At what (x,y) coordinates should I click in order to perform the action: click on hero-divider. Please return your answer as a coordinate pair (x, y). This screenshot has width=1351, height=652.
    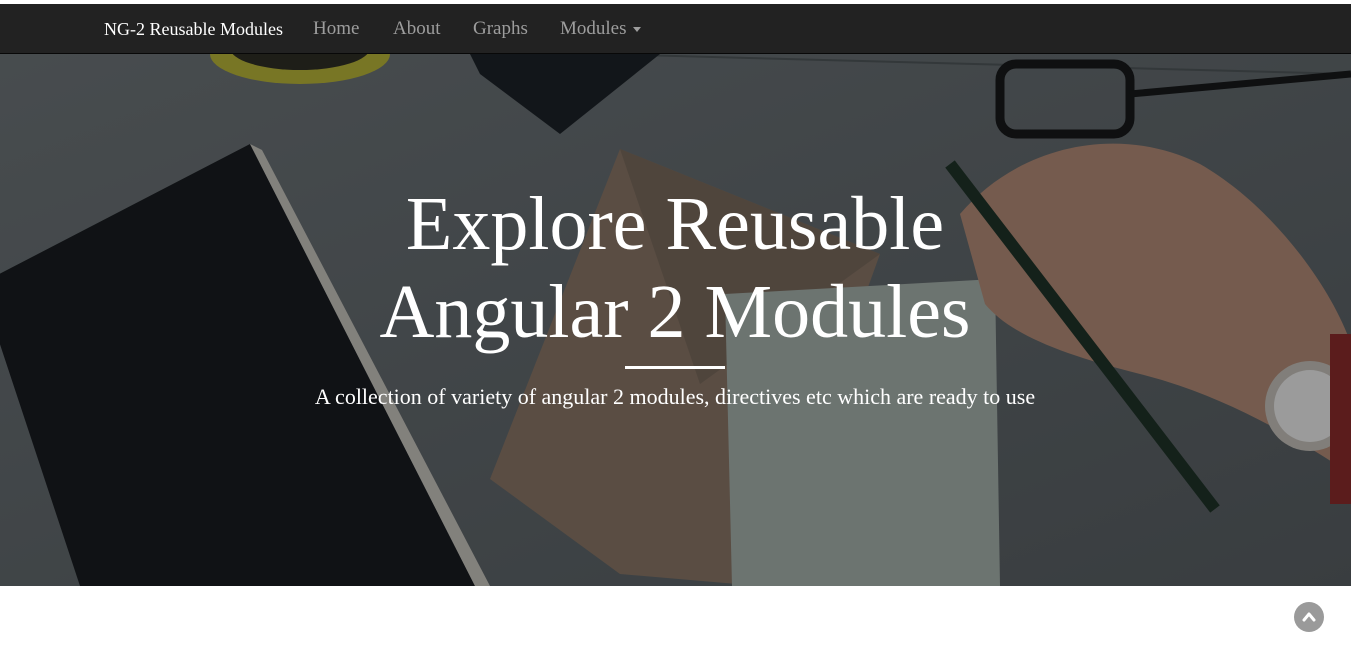
    Looking at the image, I should click on (675, 367).